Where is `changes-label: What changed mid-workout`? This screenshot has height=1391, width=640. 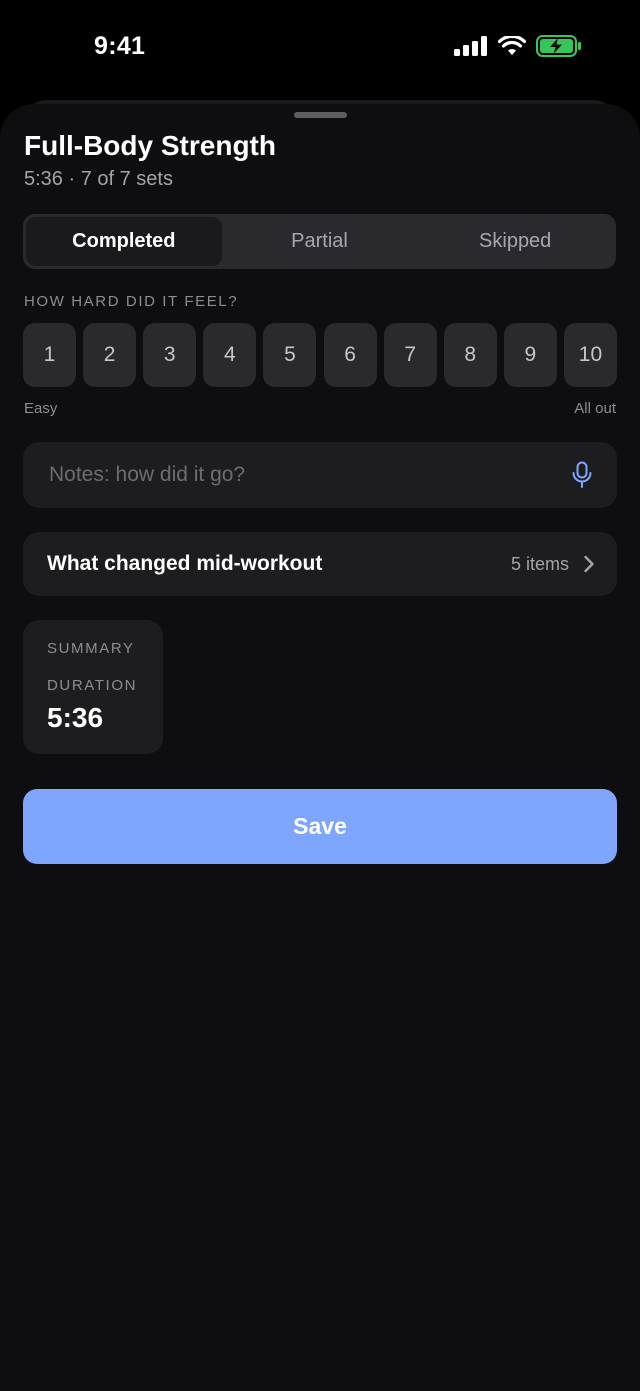
changes-label: What changed mid-workout is located at coordinates (185, 563).